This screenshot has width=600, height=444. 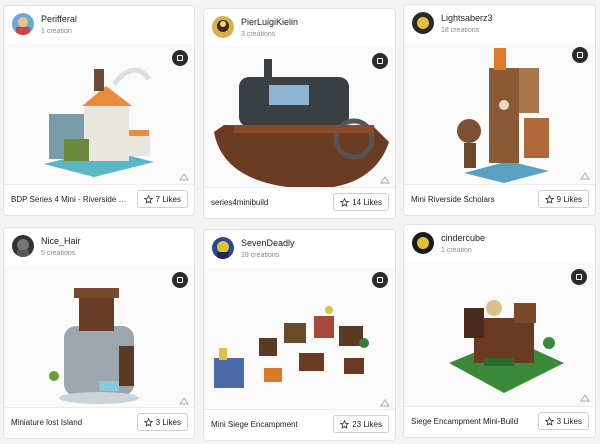 I want to click on like-button: 23 Likes, so click(x=361, y=424).